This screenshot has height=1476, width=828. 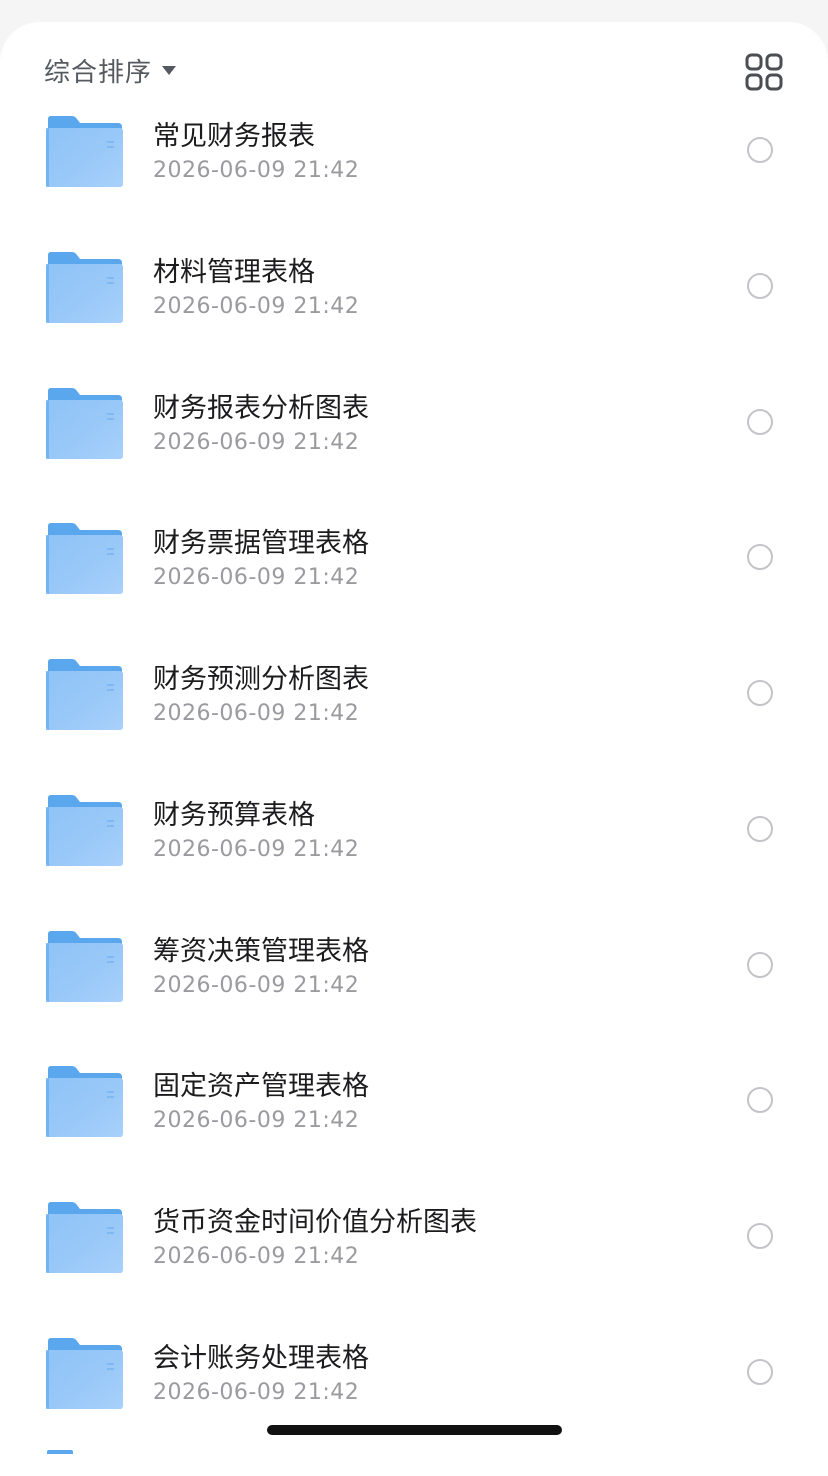 What do you see at coordinates (414, 320) in the screenshot?
I see `file-row: 材料管理表格 2026-06-09 21:42` at bounding box center [414, 320].